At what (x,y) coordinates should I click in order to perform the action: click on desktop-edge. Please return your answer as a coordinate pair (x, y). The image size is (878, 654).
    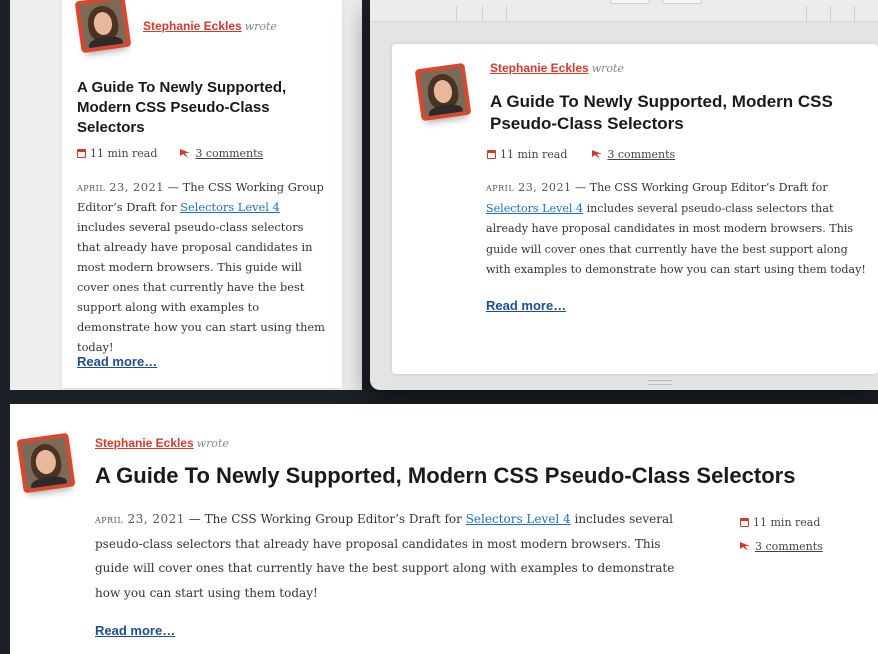
    Looking at the image, I should click on (5, 327).